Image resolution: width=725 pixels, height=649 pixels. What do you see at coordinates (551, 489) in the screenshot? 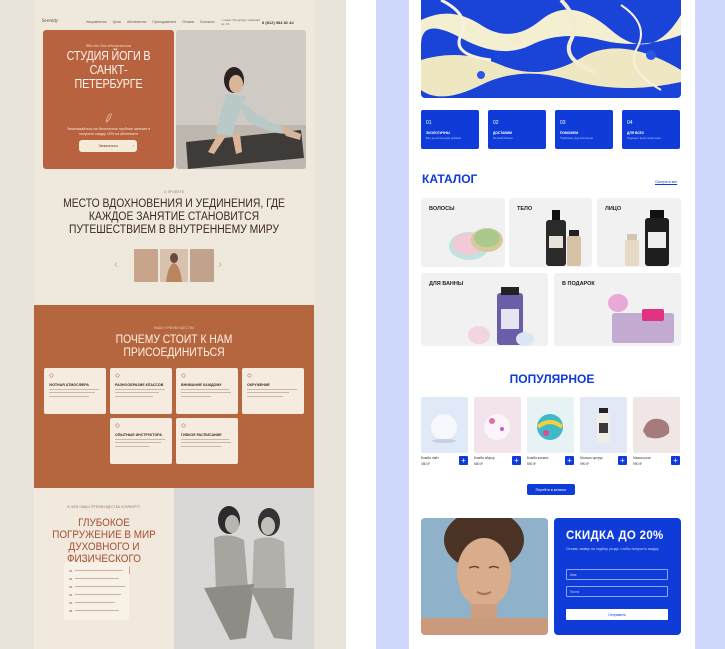
I see `go-to-catalog-button: Перейти в каталог` at bounding box center [551, 489].